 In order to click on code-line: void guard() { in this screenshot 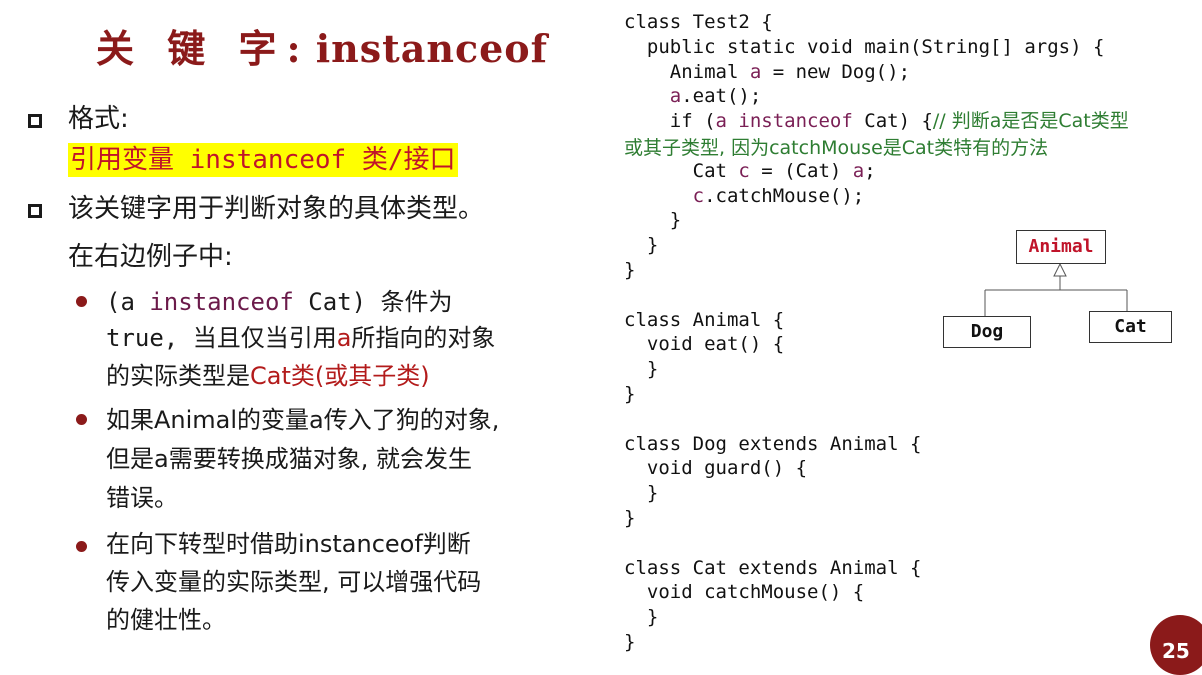, I will do `click(716, 468)`.